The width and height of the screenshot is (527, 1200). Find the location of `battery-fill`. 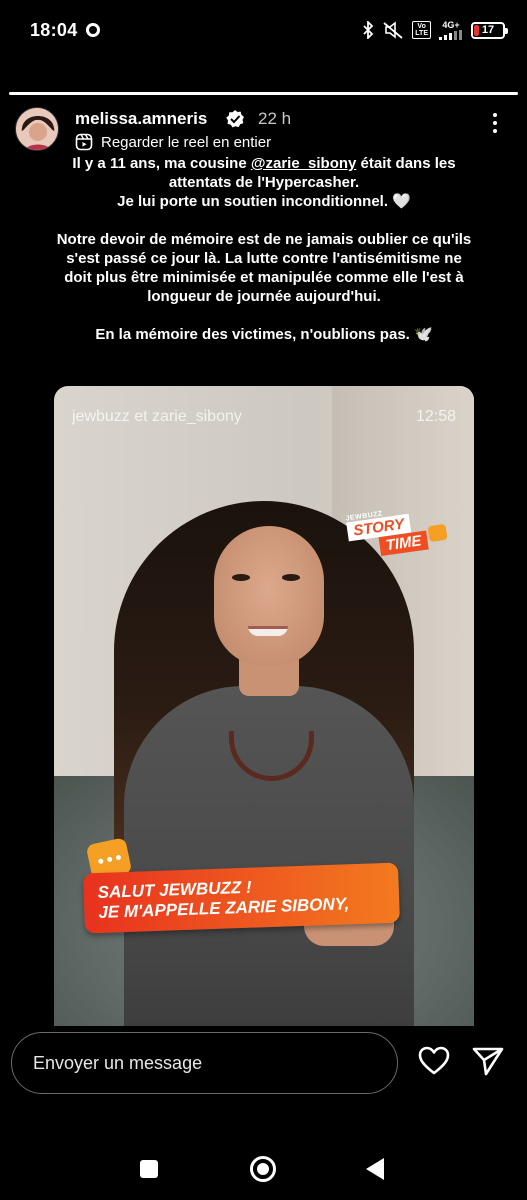

battery-fill is located at coordinates (477, 30).